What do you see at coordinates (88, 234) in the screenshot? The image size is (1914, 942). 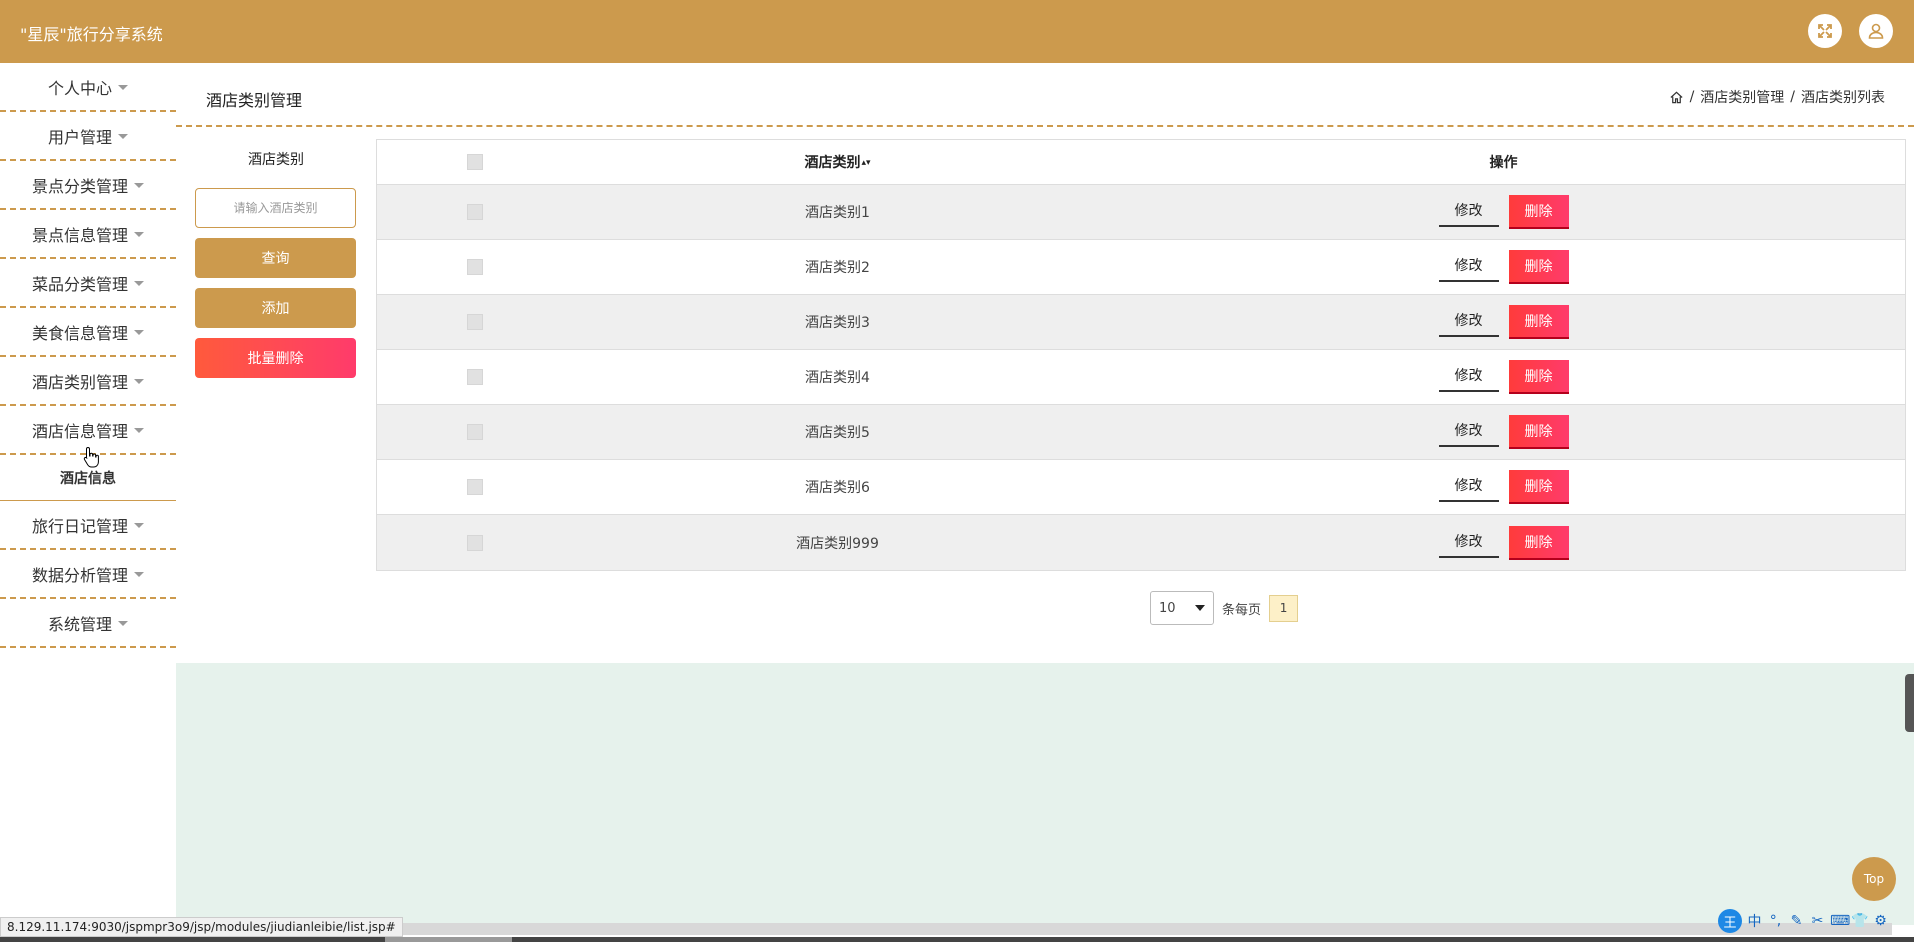 I see `sidebar-item-scenic-info: 景点信息管理` at bounding box center [88, 234].